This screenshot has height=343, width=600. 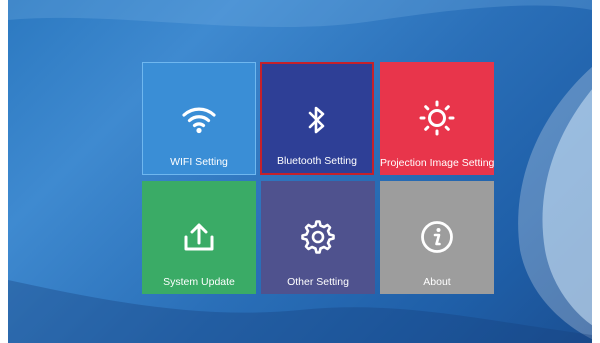 I want to click on upload-icon, so click(x=199, y=237).